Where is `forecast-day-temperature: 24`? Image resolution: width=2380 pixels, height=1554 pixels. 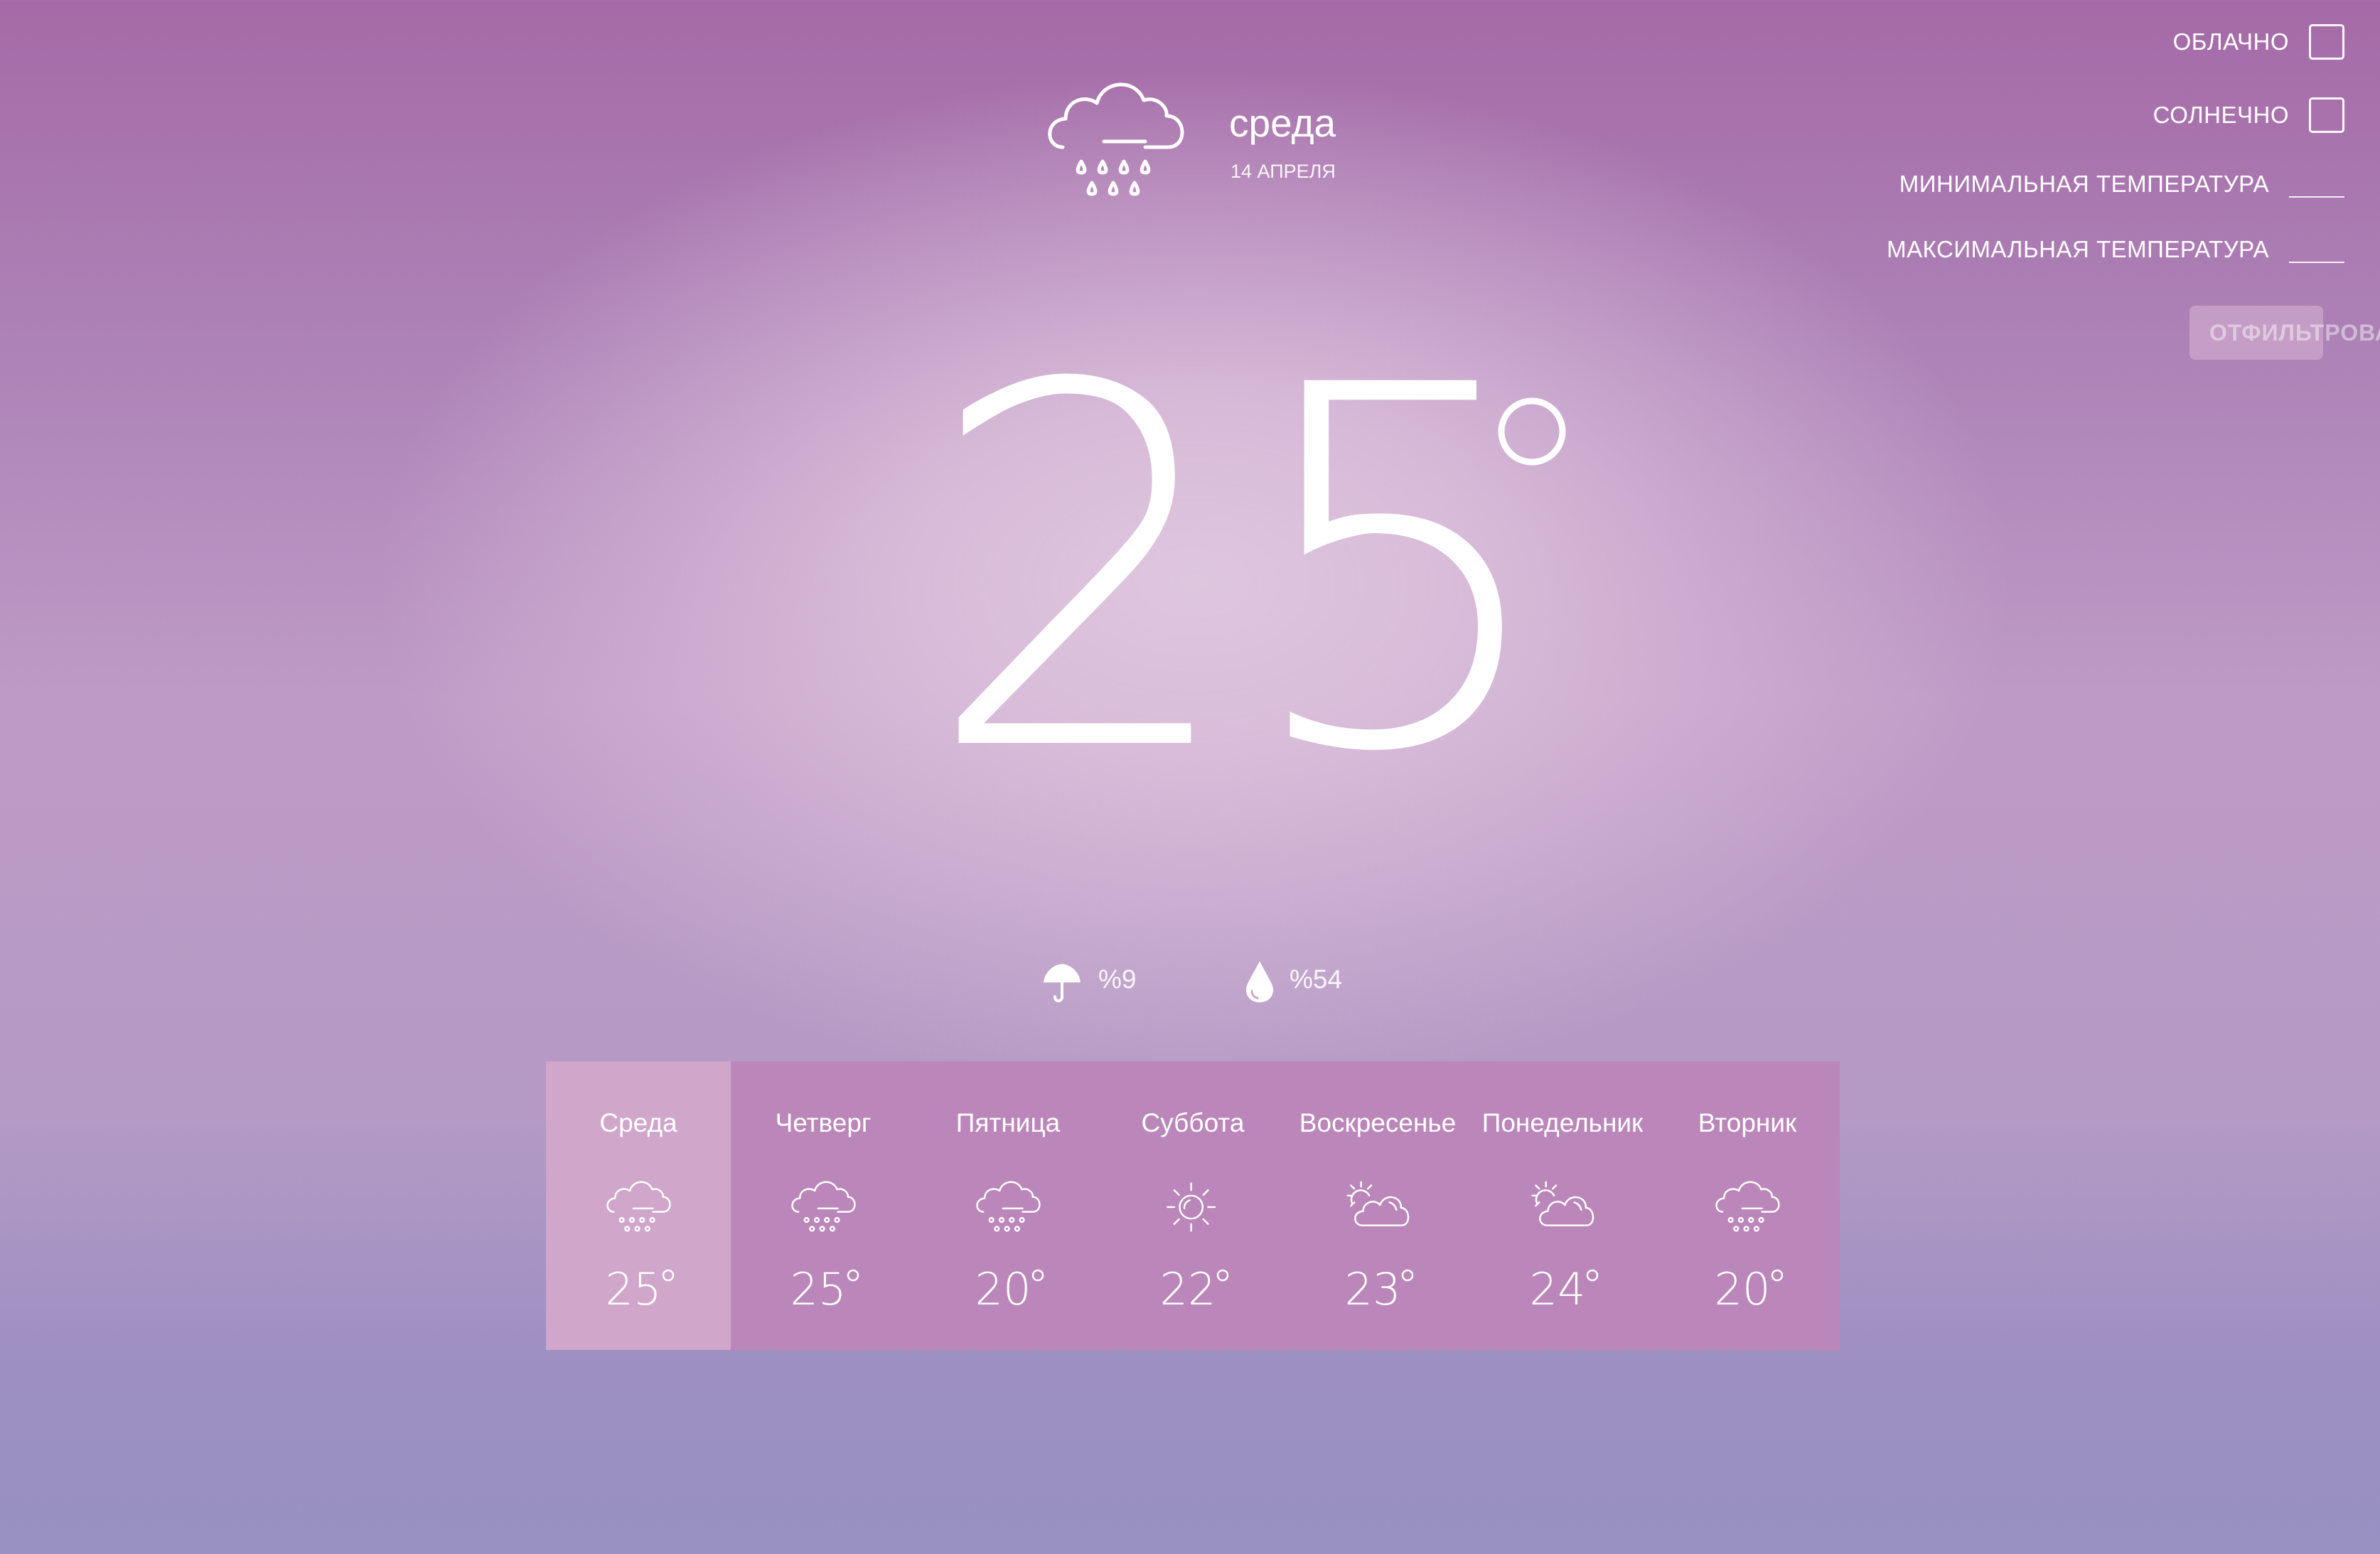
forecast-day-temperature: 24 is located at coordinates (1564, 1287).